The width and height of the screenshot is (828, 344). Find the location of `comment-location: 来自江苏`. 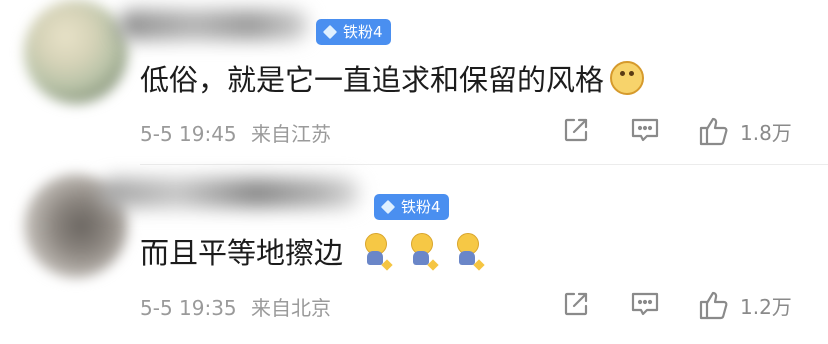

comment-location: 来自江苏 is located at coordinates (291, 134).